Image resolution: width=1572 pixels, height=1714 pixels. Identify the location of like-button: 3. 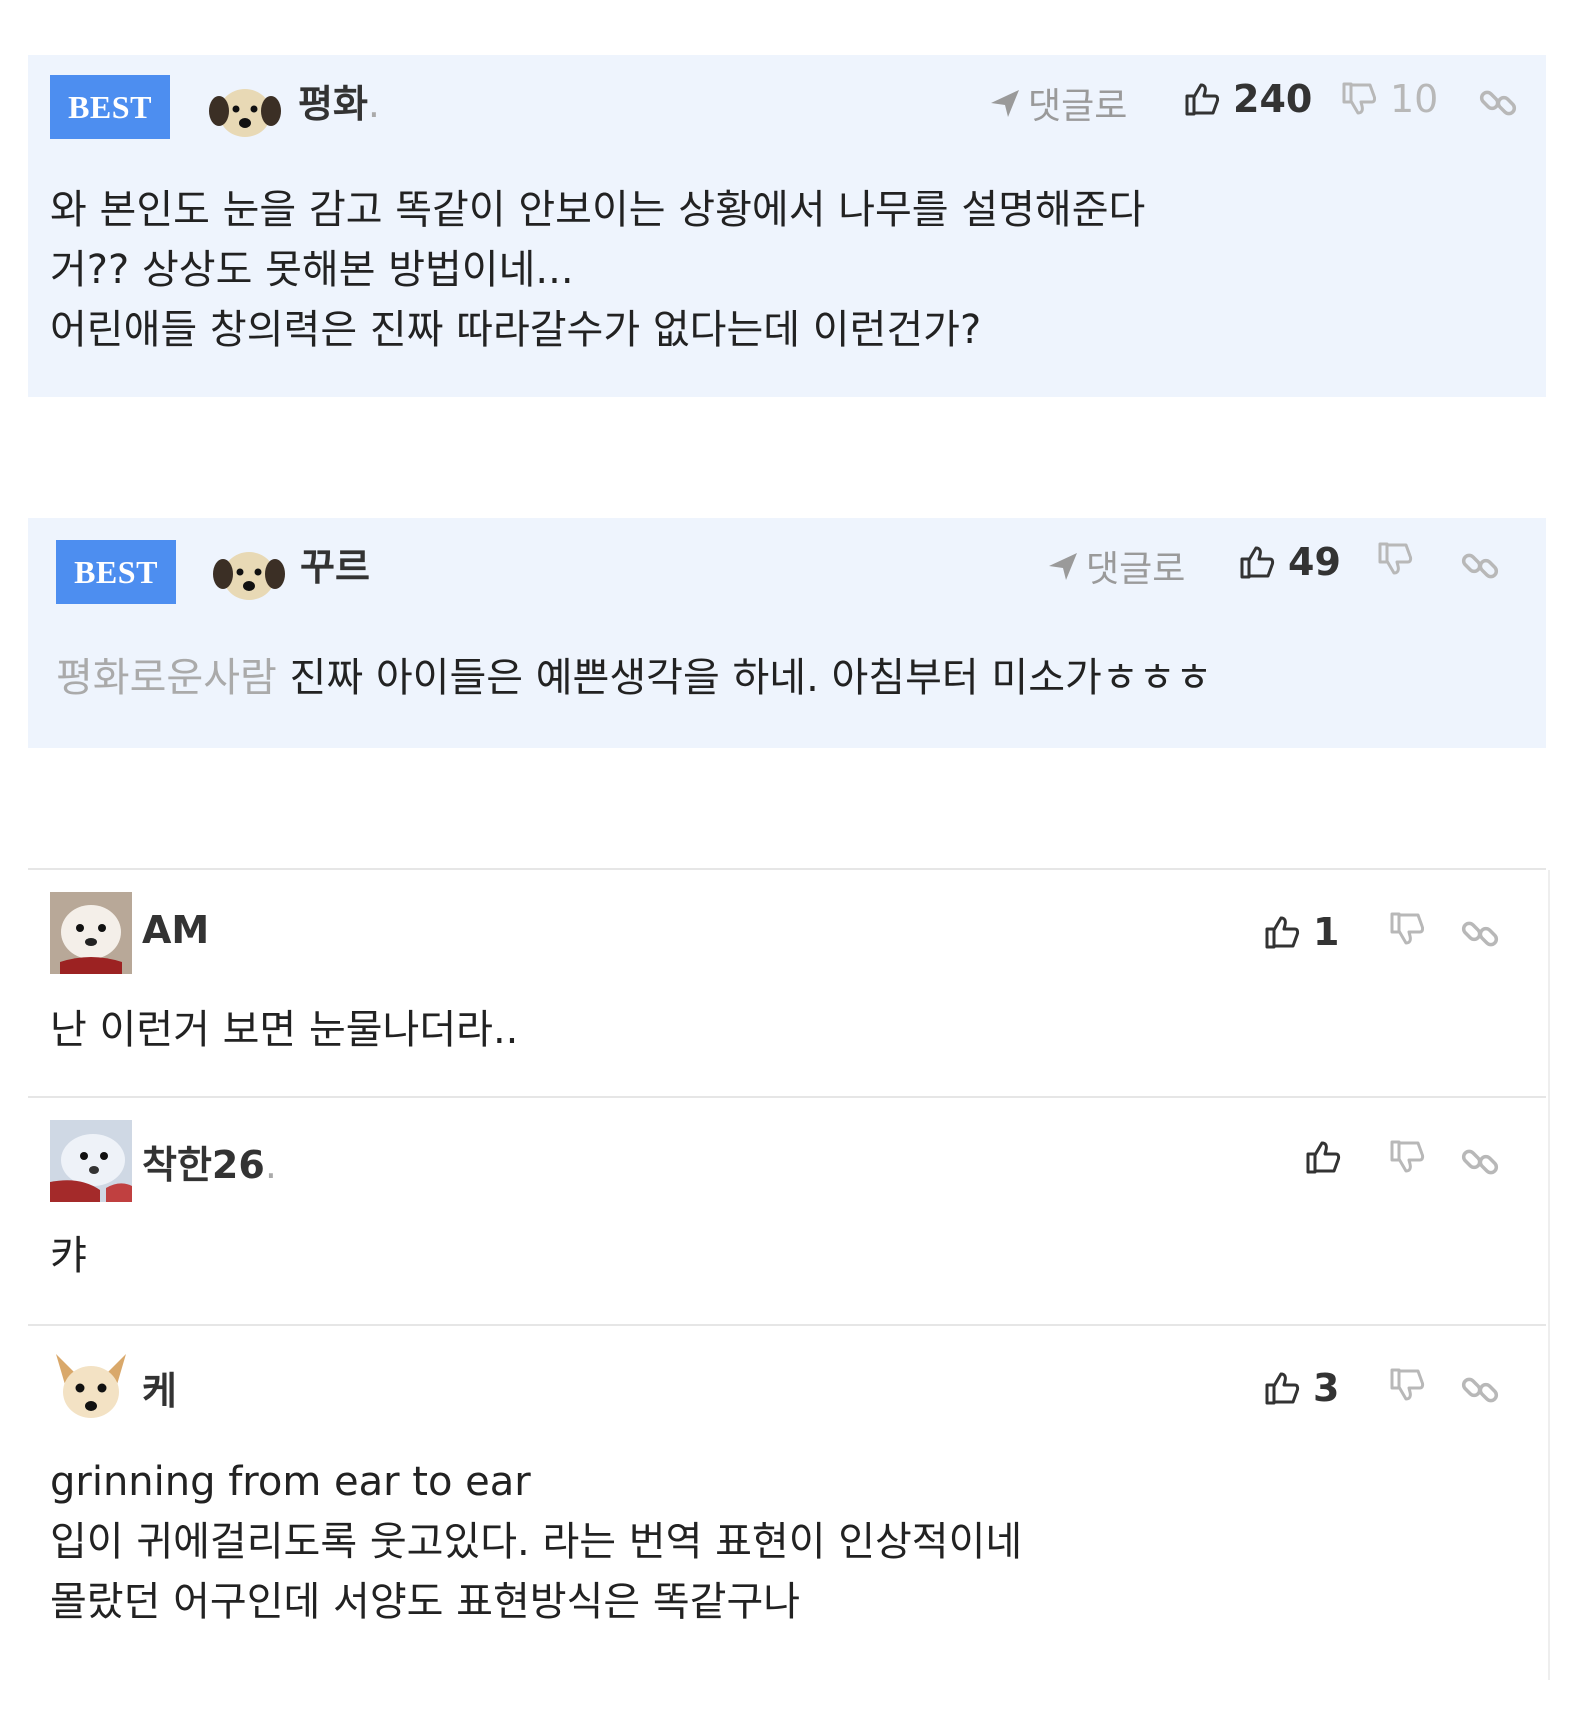
(1301, 1388).